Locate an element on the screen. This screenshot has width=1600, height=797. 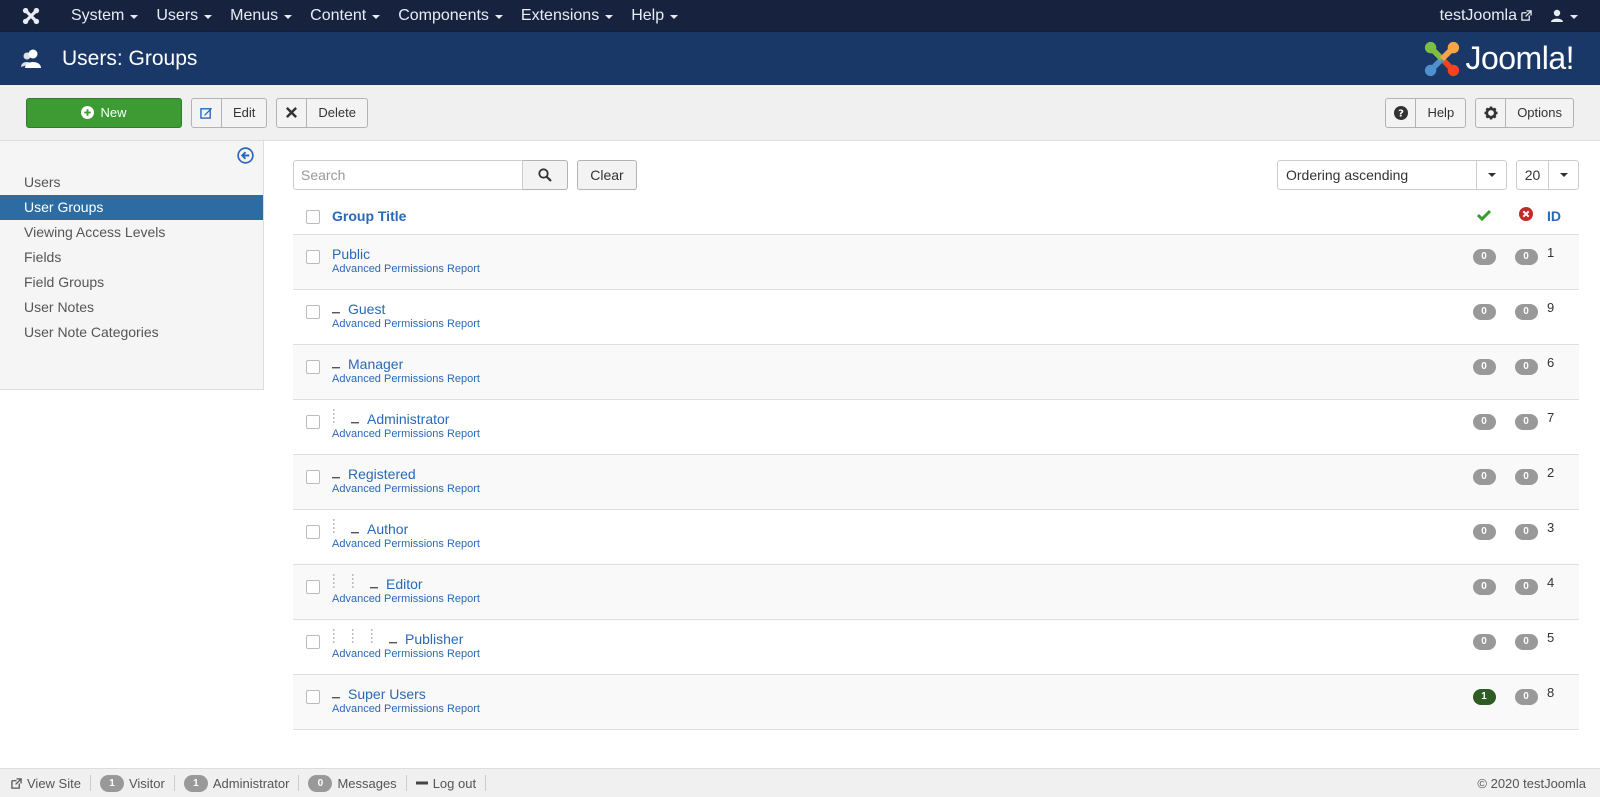
group-title-link: Super Users is located at coordinates (387, 694).